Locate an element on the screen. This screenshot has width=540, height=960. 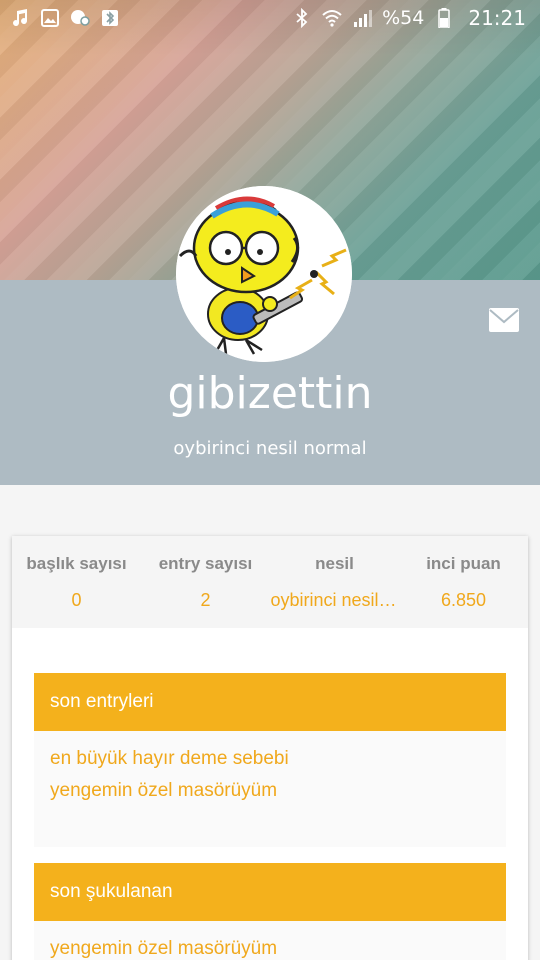
status-bar: %54 21:21 is located at coordinates (270, 18).